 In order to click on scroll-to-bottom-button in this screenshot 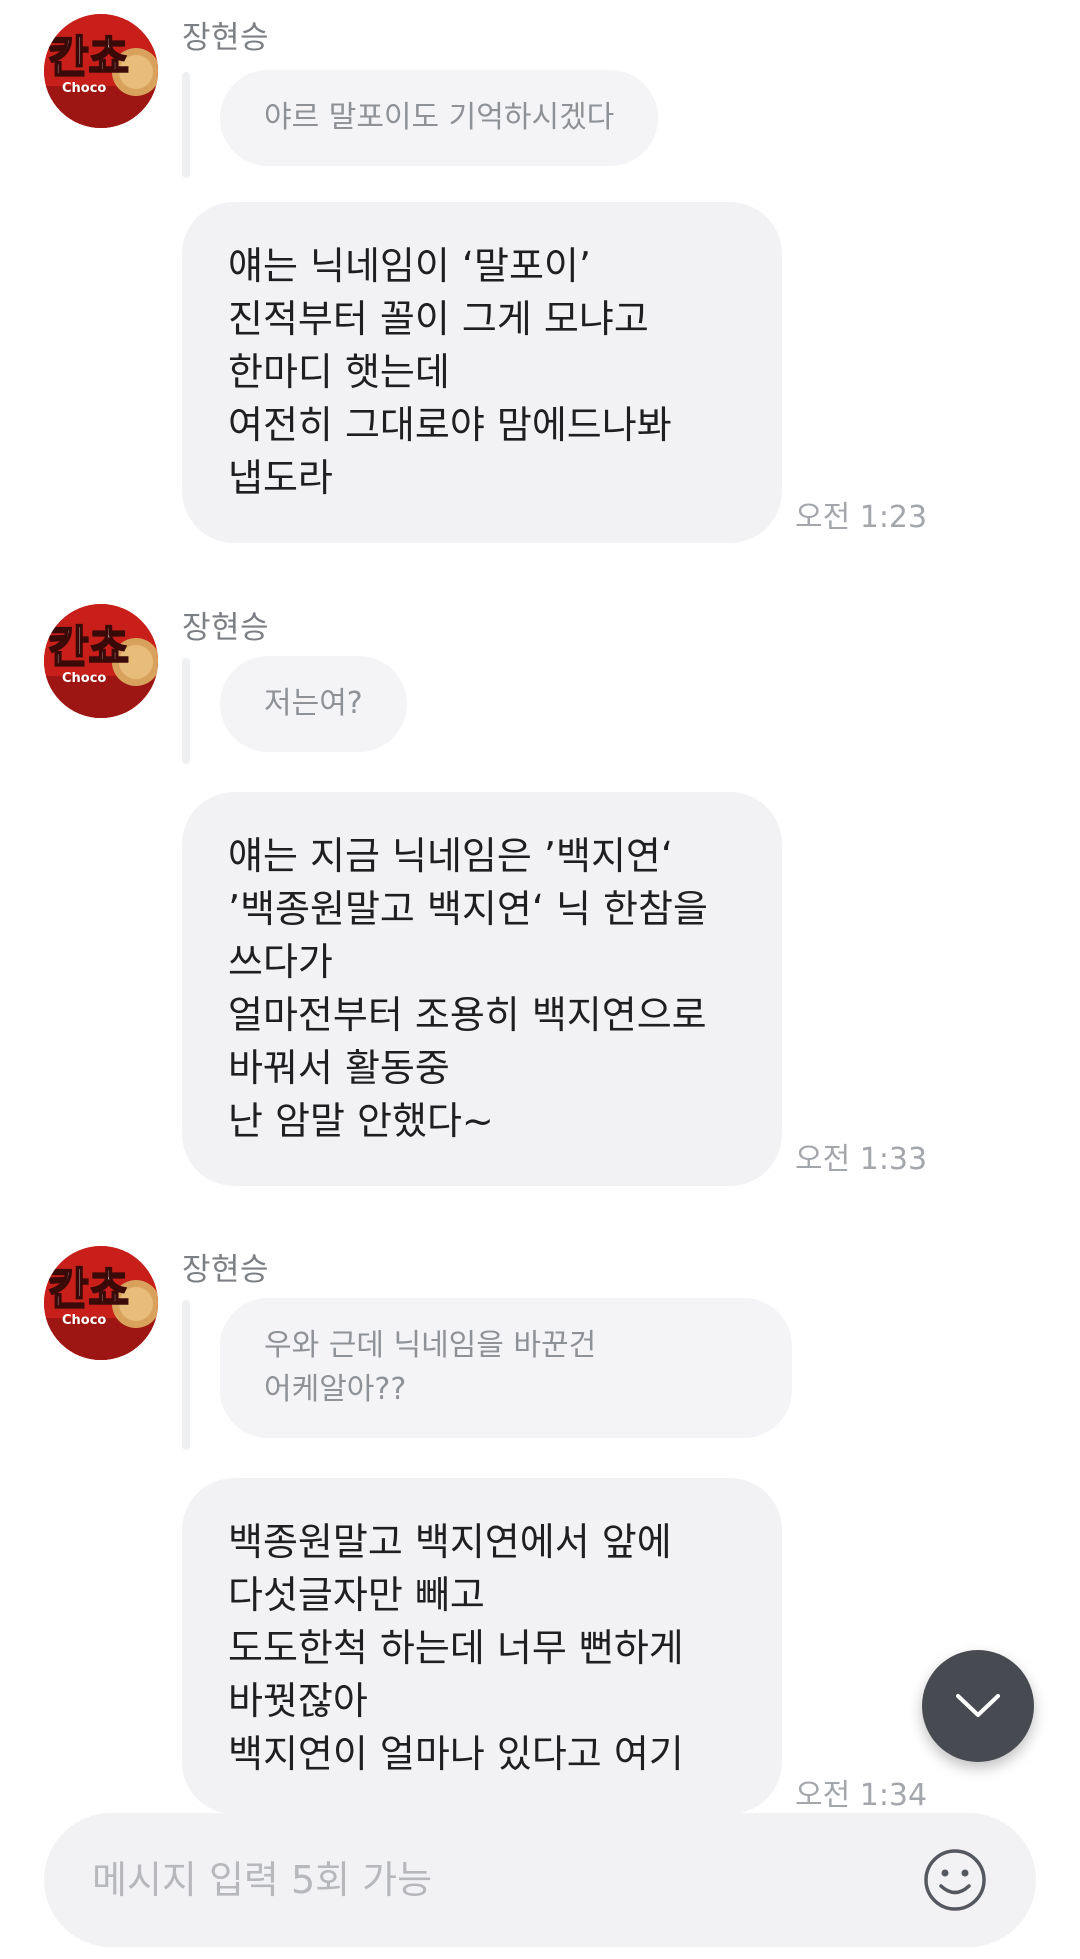, I will do `click(978, 1706)`.